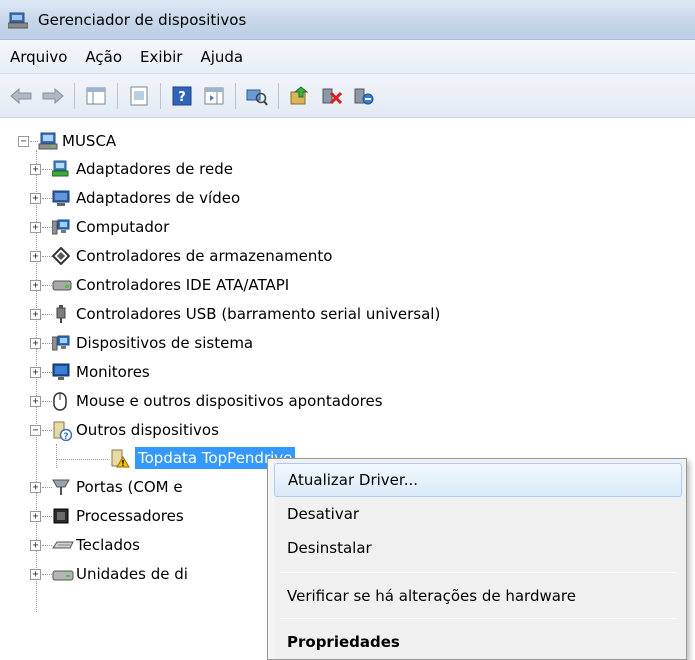 The width and height of the screenshot is (695, 660). Describe the element at coordinates (300, 199) in the screenshot. I see `tree-category: + Adaptadores de vídeo` at that location.